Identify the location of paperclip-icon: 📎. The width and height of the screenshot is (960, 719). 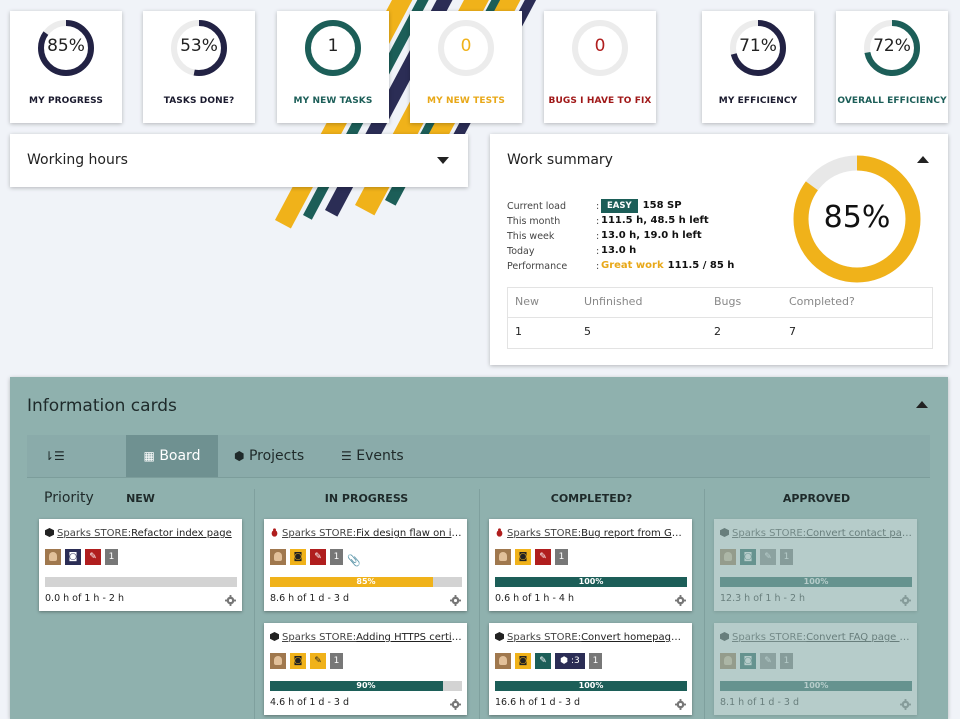
(354, 560).